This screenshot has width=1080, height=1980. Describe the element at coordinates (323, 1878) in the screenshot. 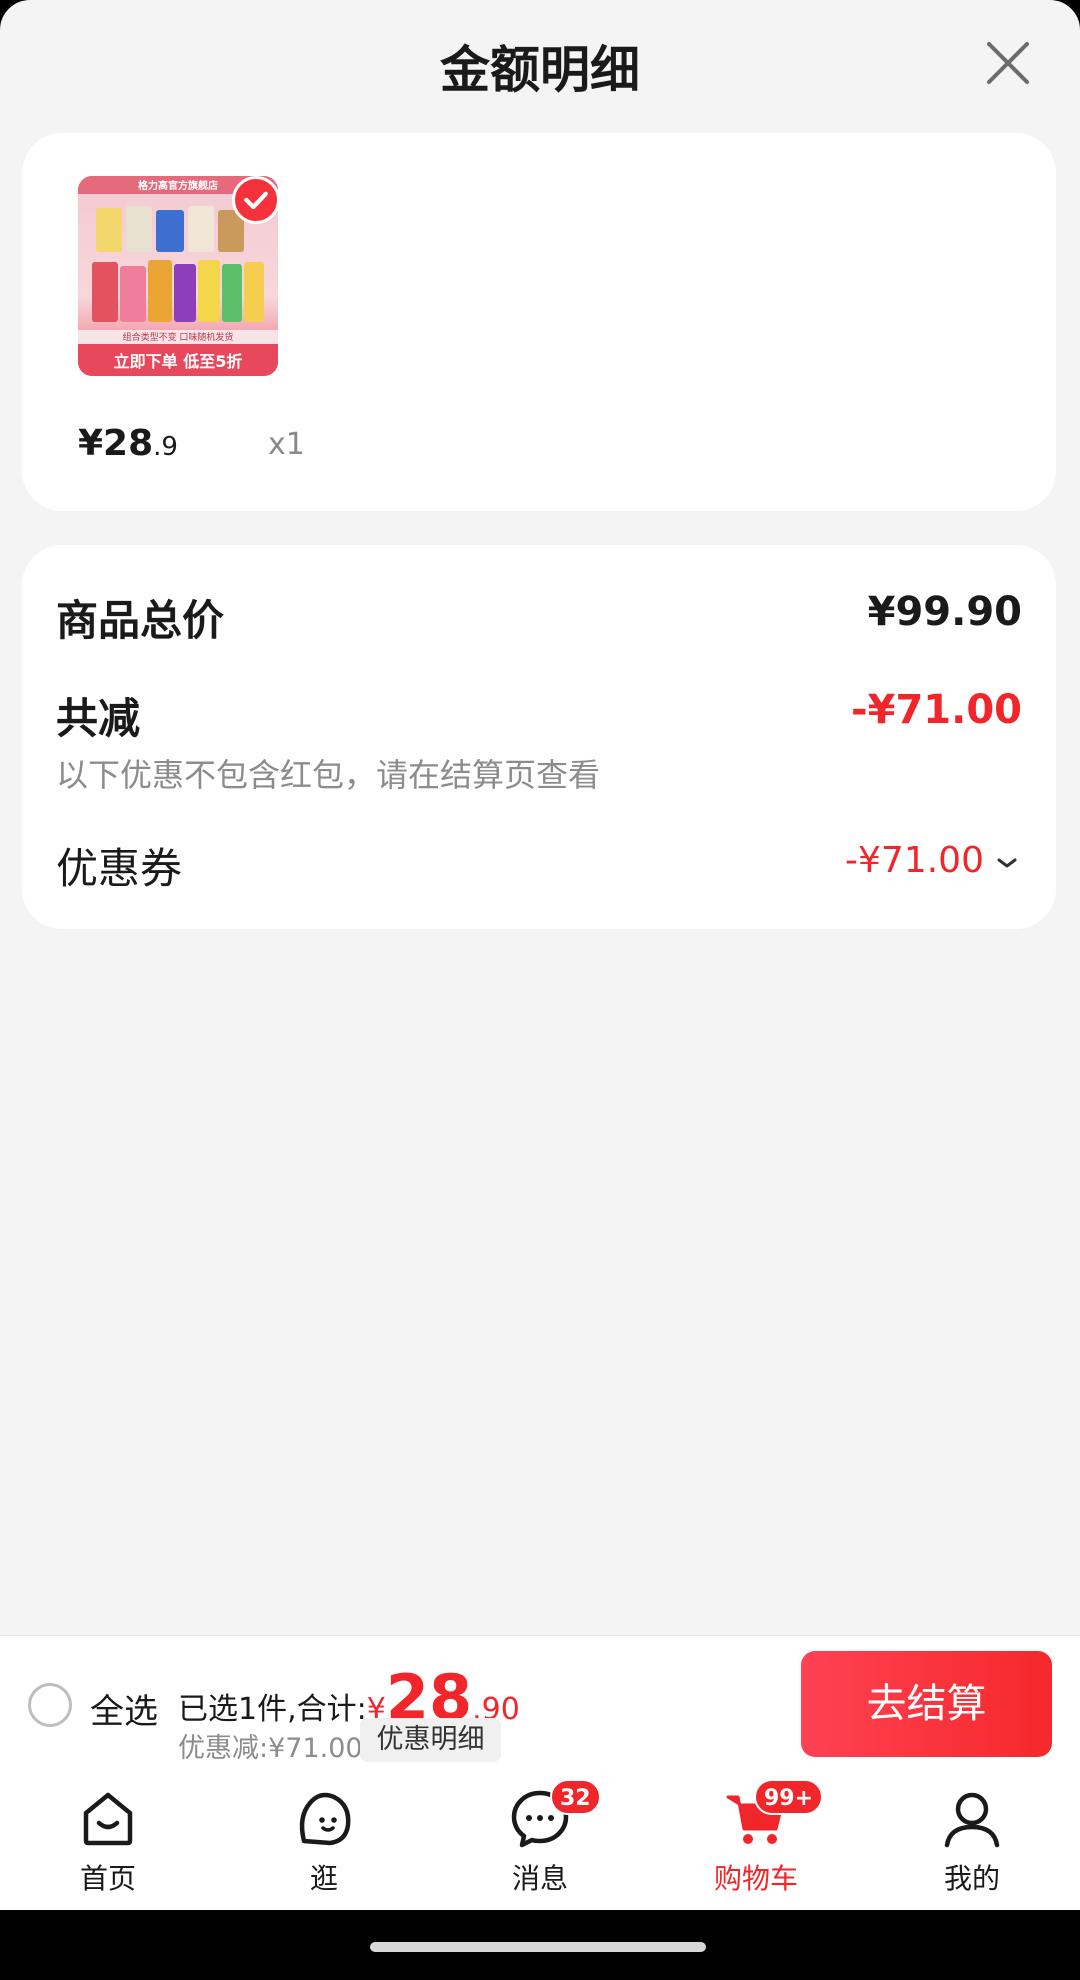

I see `tab-explore-label: 逛` at that location.